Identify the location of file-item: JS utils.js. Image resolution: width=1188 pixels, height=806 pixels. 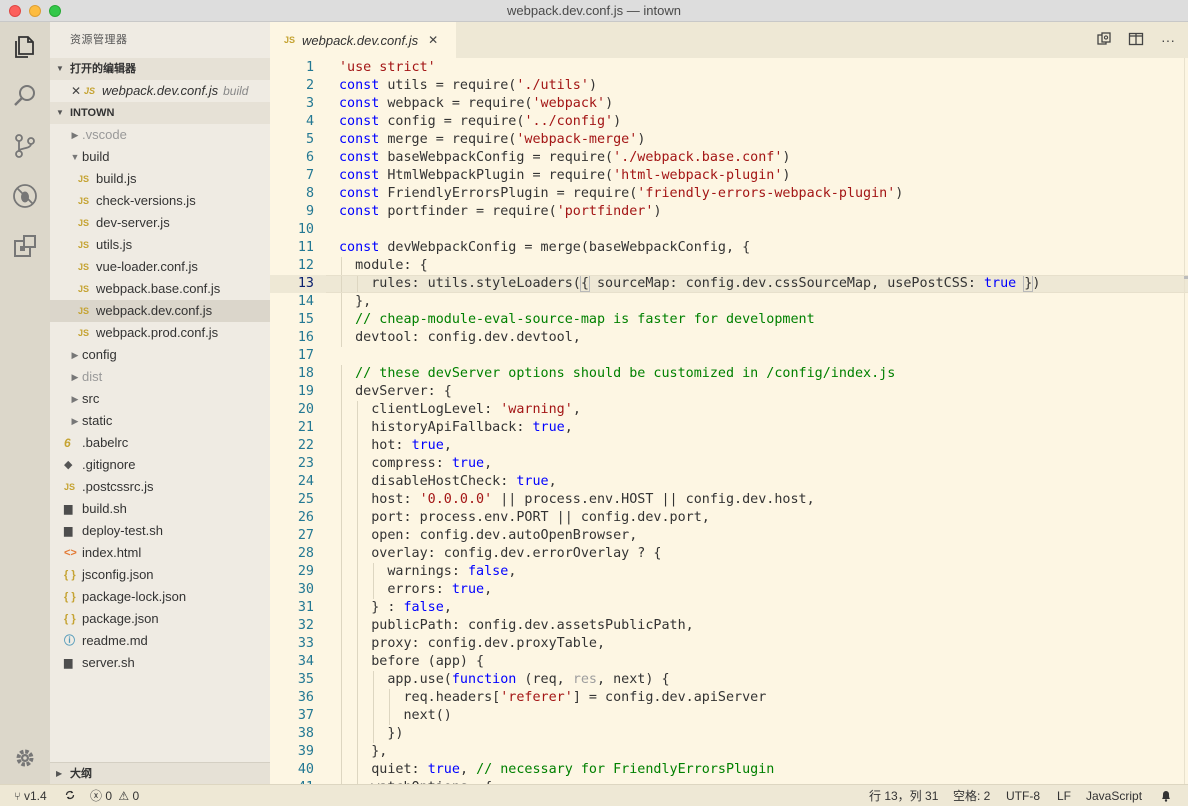
(160, 245).